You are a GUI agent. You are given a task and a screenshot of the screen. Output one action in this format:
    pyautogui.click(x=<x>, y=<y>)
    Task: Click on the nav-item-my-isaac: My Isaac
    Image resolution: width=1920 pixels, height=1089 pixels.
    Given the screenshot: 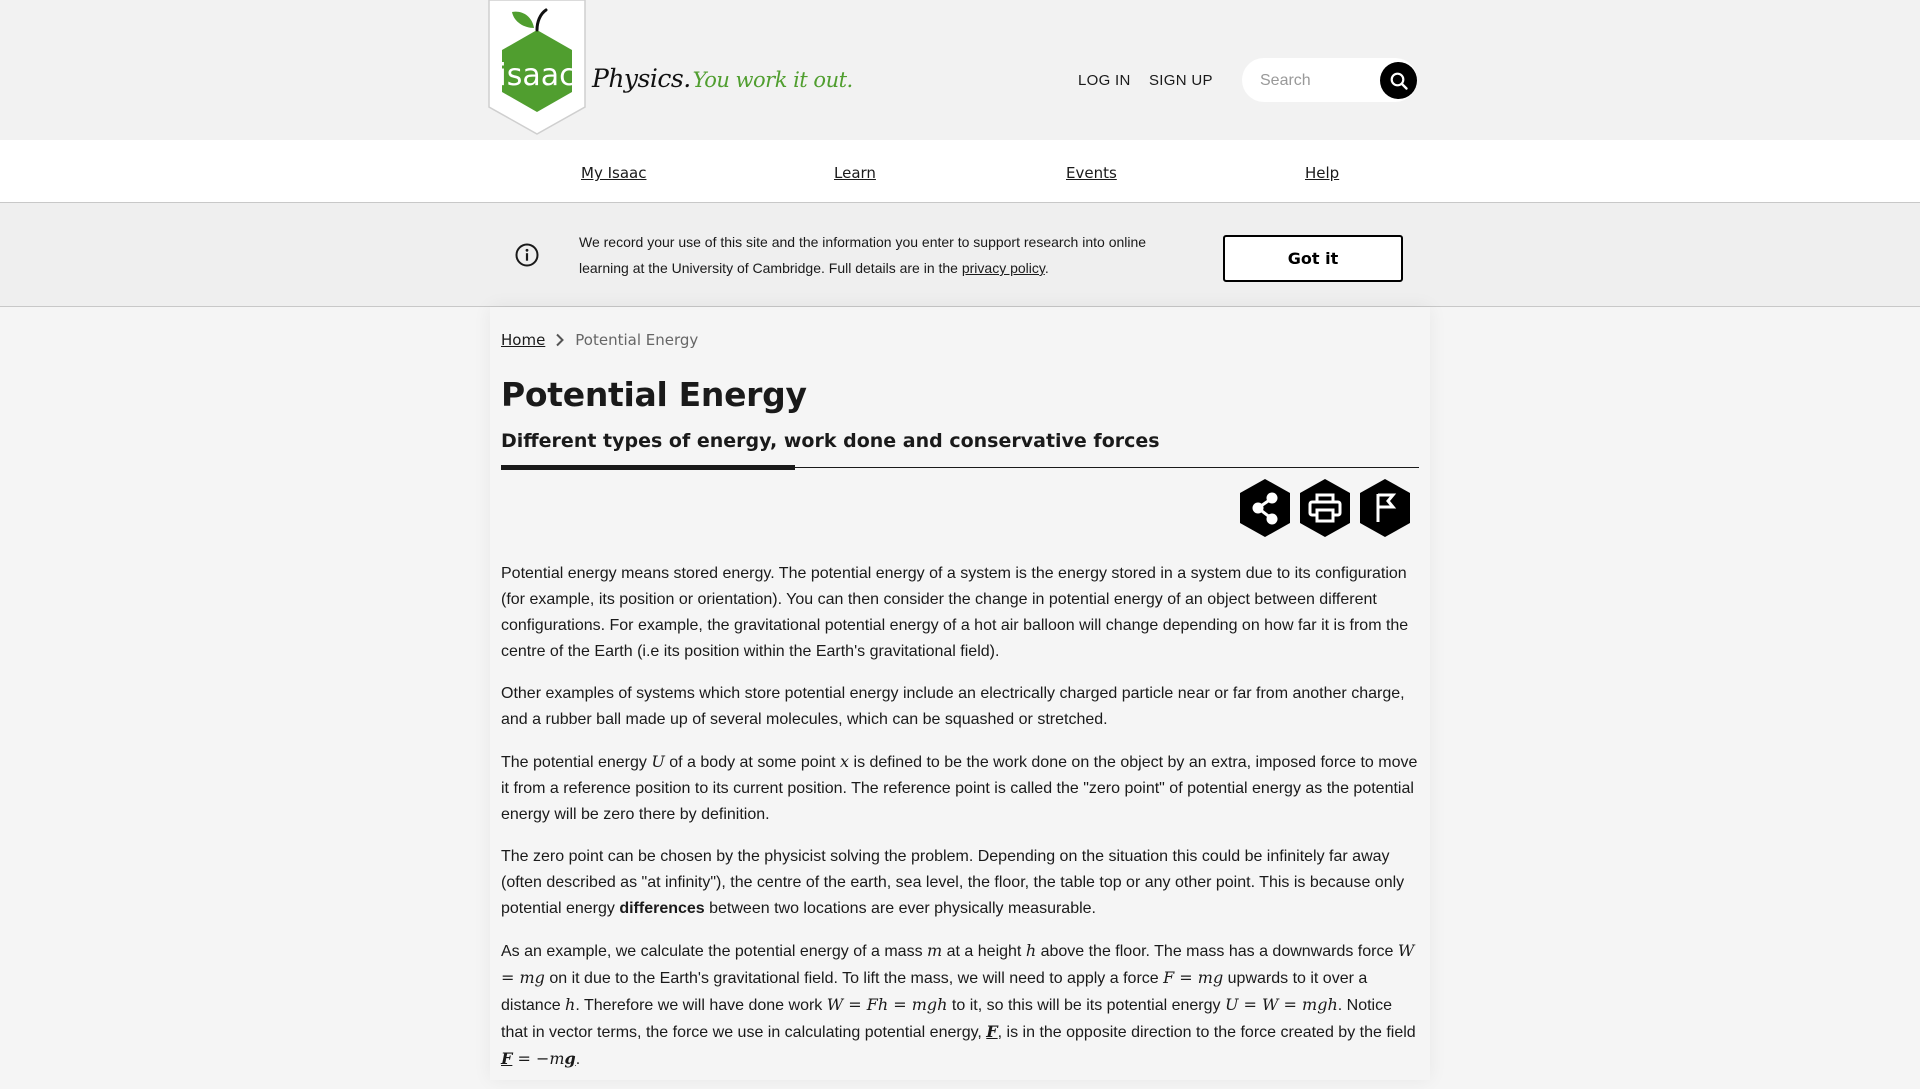 What is the action you would take?
    pyautogui.click(x=613, y=173)
    